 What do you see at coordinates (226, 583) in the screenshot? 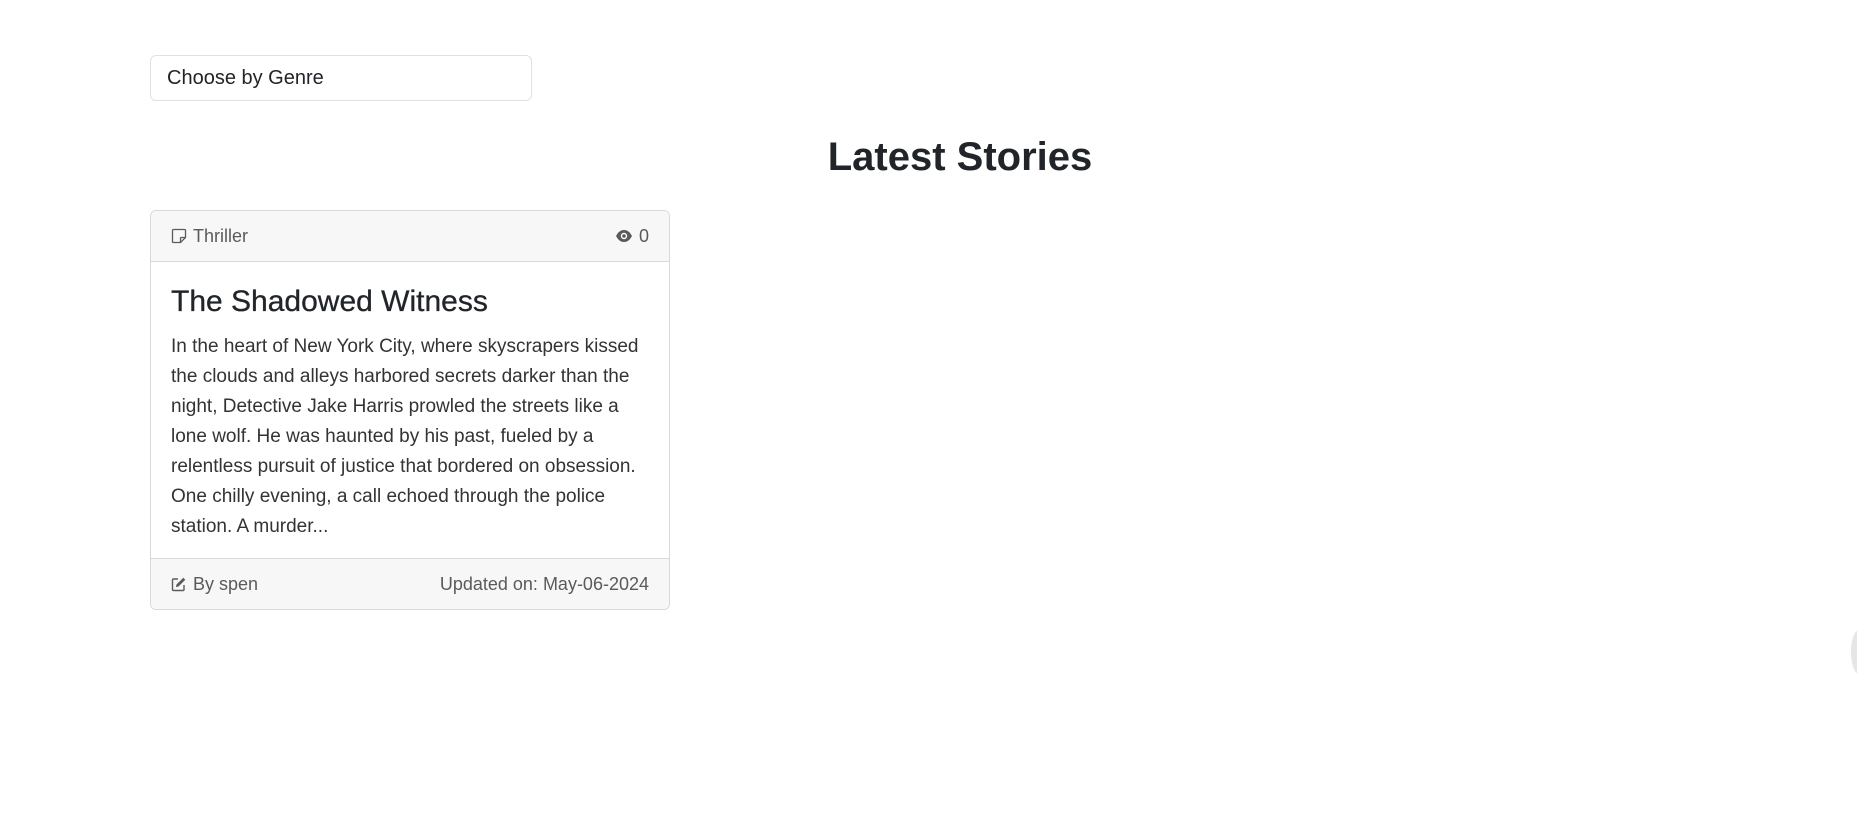
I see `story-author-label: By spen` at bounding box center [226, 583].